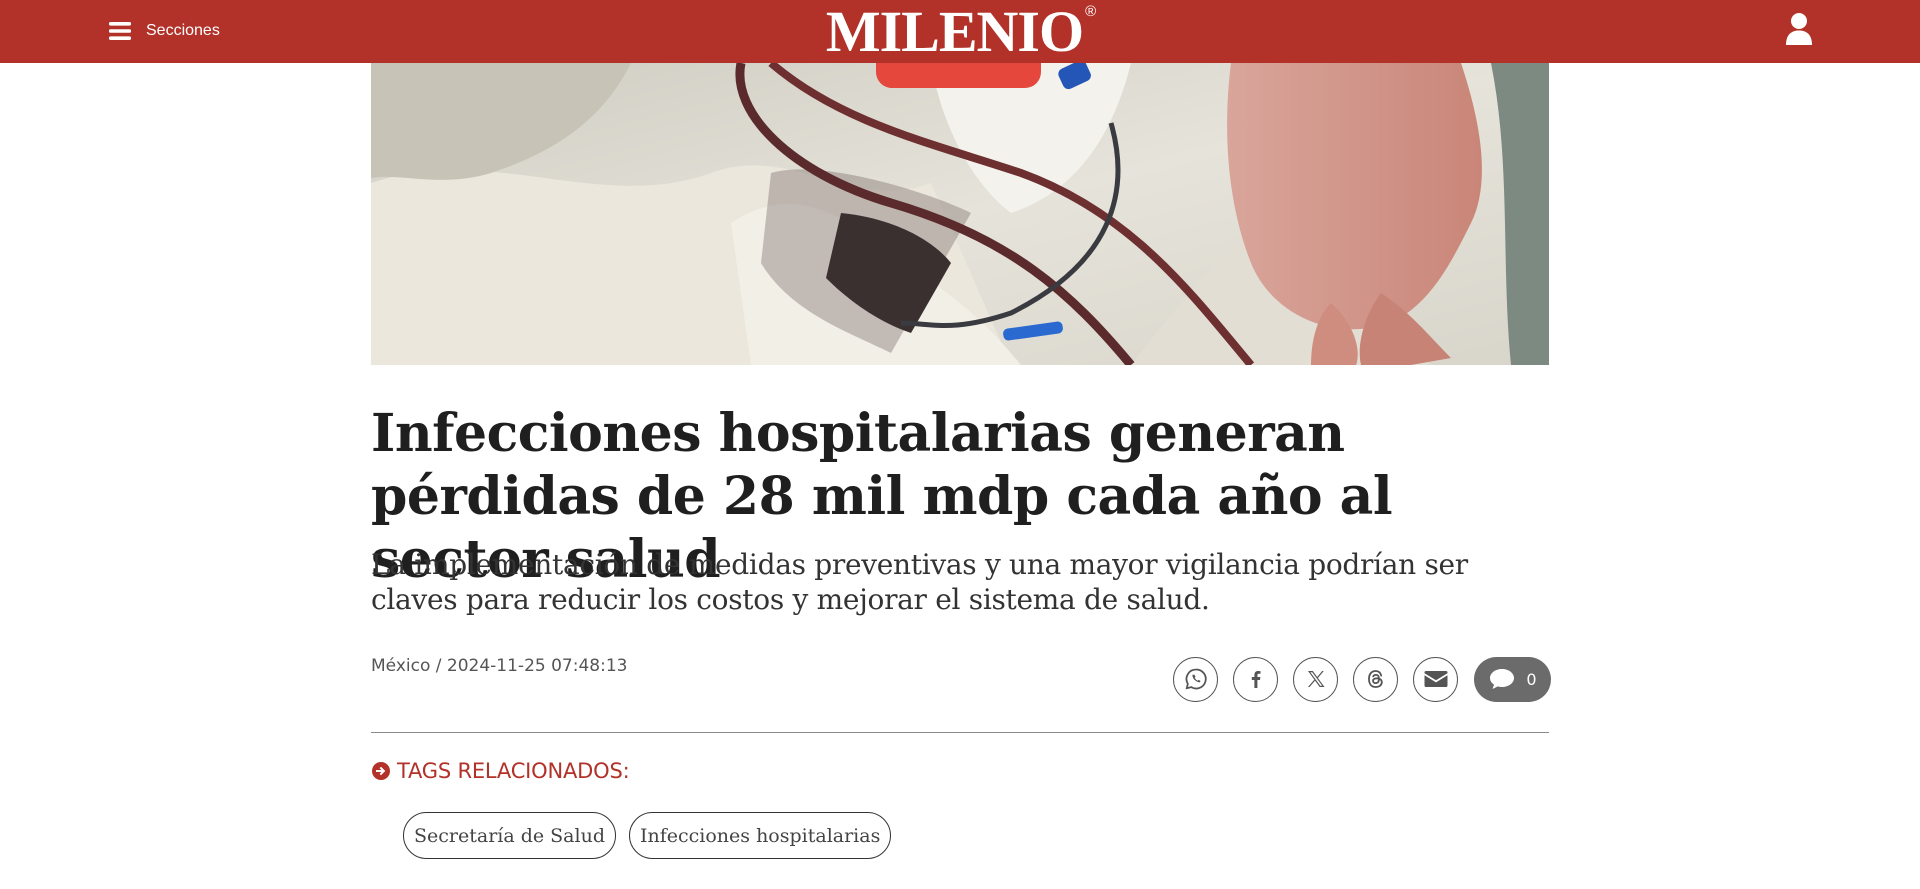 The image size is (1920, 889). I want to click on share-facebook-button, so click(1255, 679).